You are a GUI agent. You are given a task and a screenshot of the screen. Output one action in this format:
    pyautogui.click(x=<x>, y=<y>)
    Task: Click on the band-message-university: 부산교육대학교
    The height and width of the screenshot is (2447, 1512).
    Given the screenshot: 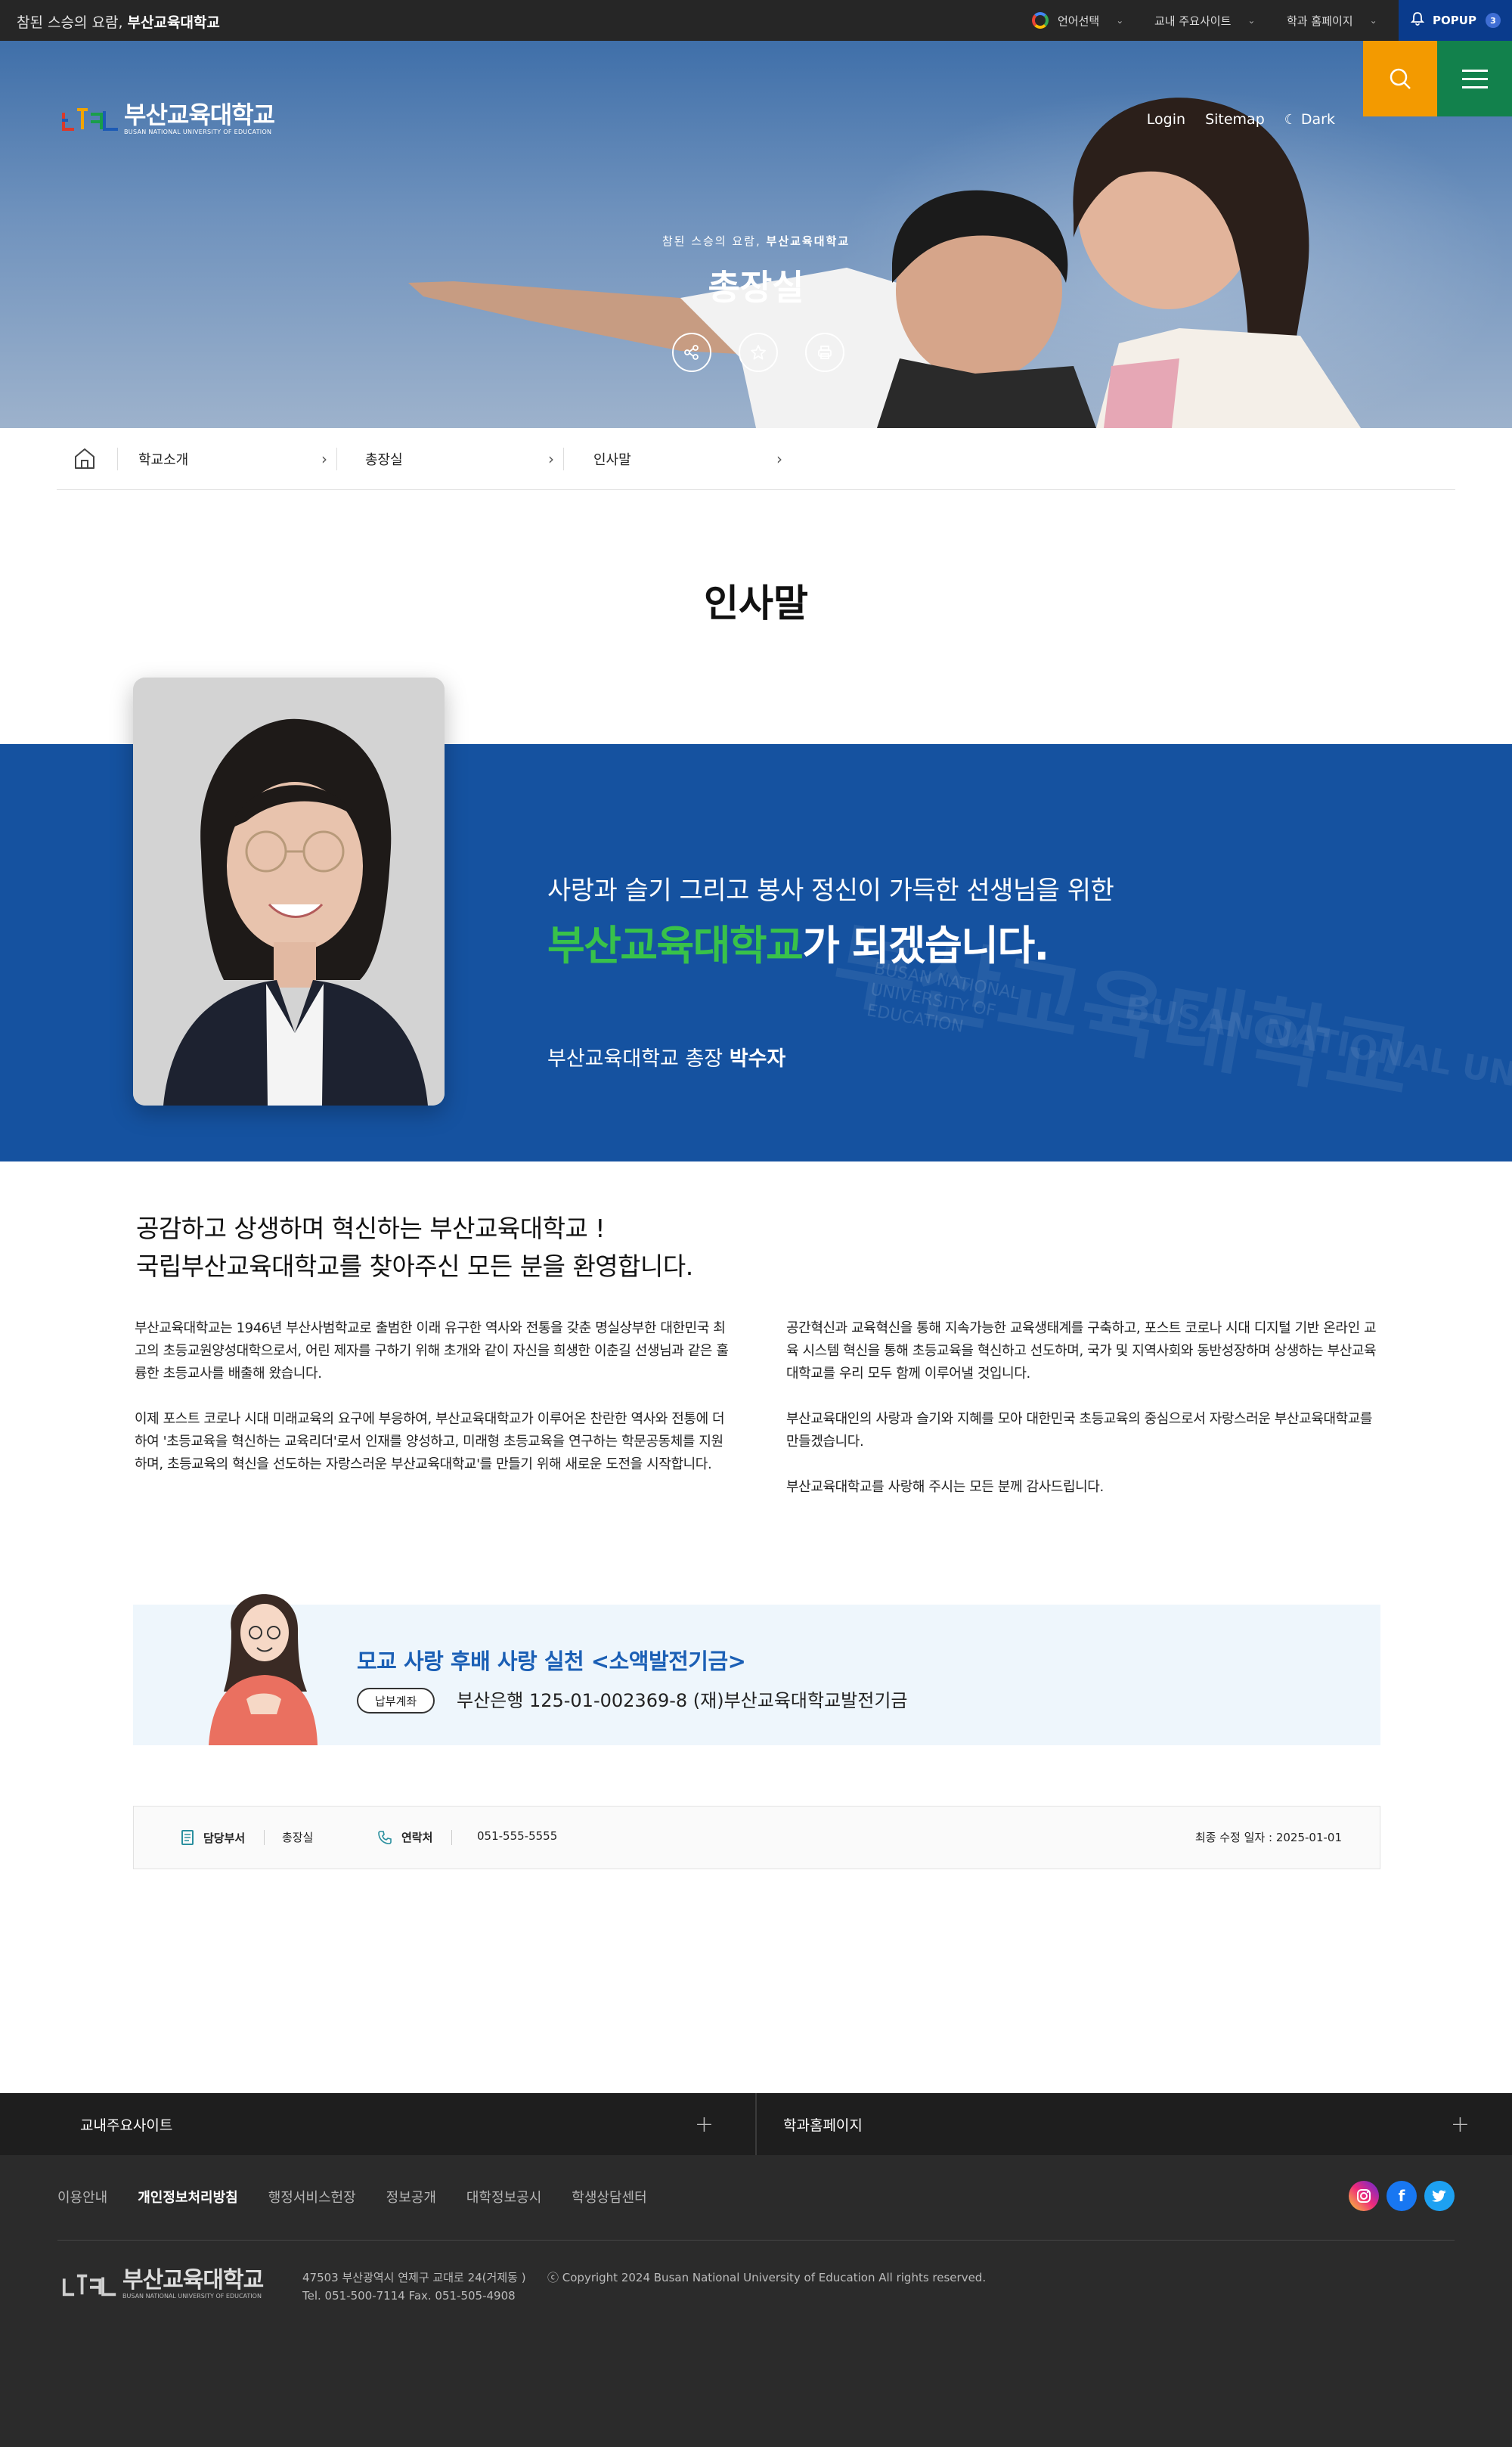 What is the action you would take?
    pyautogui.click(x=676, y=945)
    